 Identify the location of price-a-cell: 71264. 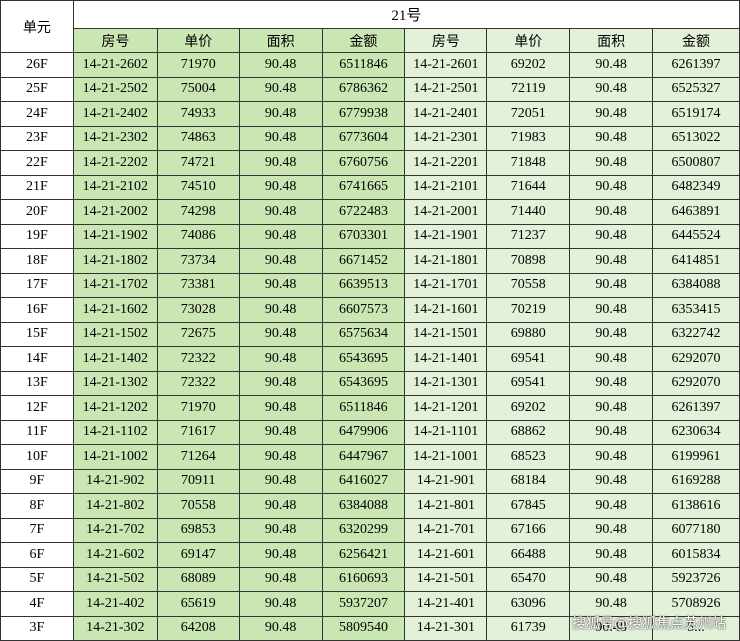
(198, 457).